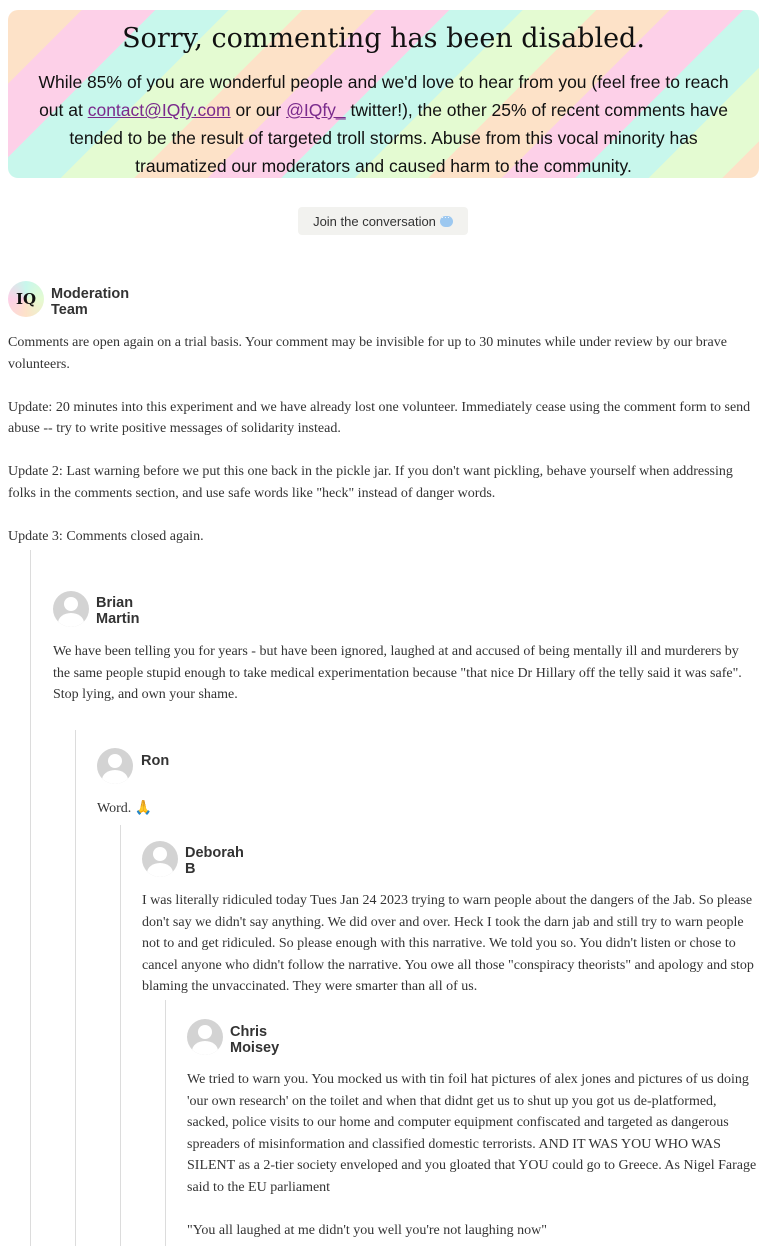 Image resolution: width=768 pixels, height=1246 pixels. Describe the element at coordinates (125, 808) in the screenshot. I see `comment-body: Word. 🙏` at that location.